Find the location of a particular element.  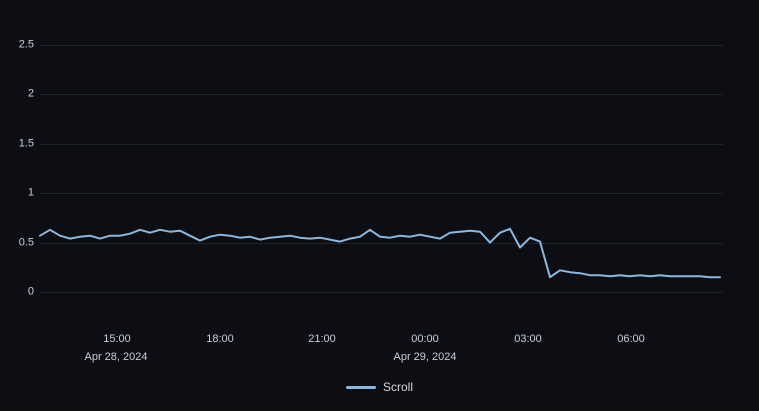

scroll-series-line is located at coordinates (380, 253).